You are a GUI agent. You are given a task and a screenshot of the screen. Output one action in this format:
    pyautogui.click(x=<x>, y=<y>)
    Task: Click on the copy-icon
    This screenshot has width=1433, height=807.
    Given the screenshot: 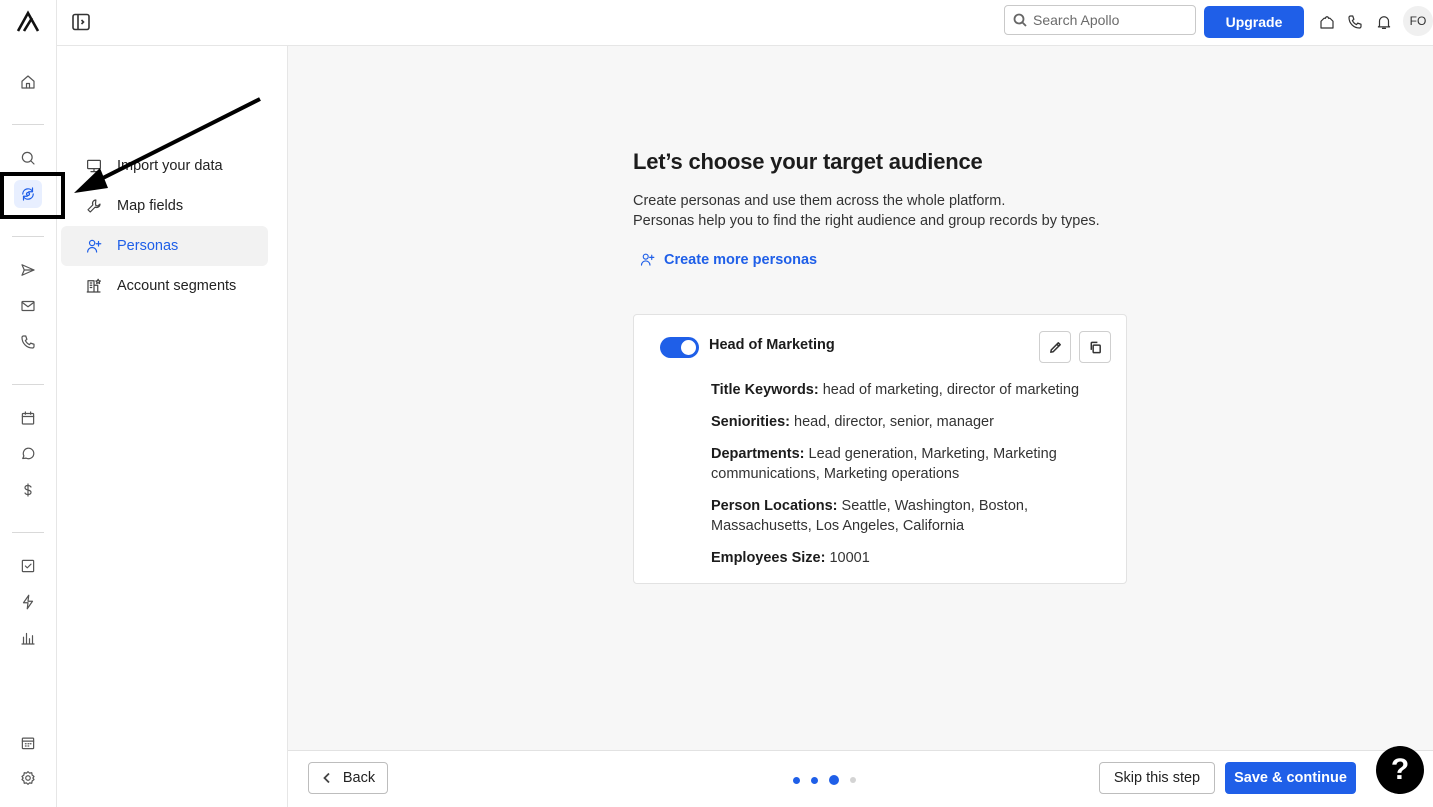 What is the action you would take?
    pyautogui.click(x=1095, y=347)
    